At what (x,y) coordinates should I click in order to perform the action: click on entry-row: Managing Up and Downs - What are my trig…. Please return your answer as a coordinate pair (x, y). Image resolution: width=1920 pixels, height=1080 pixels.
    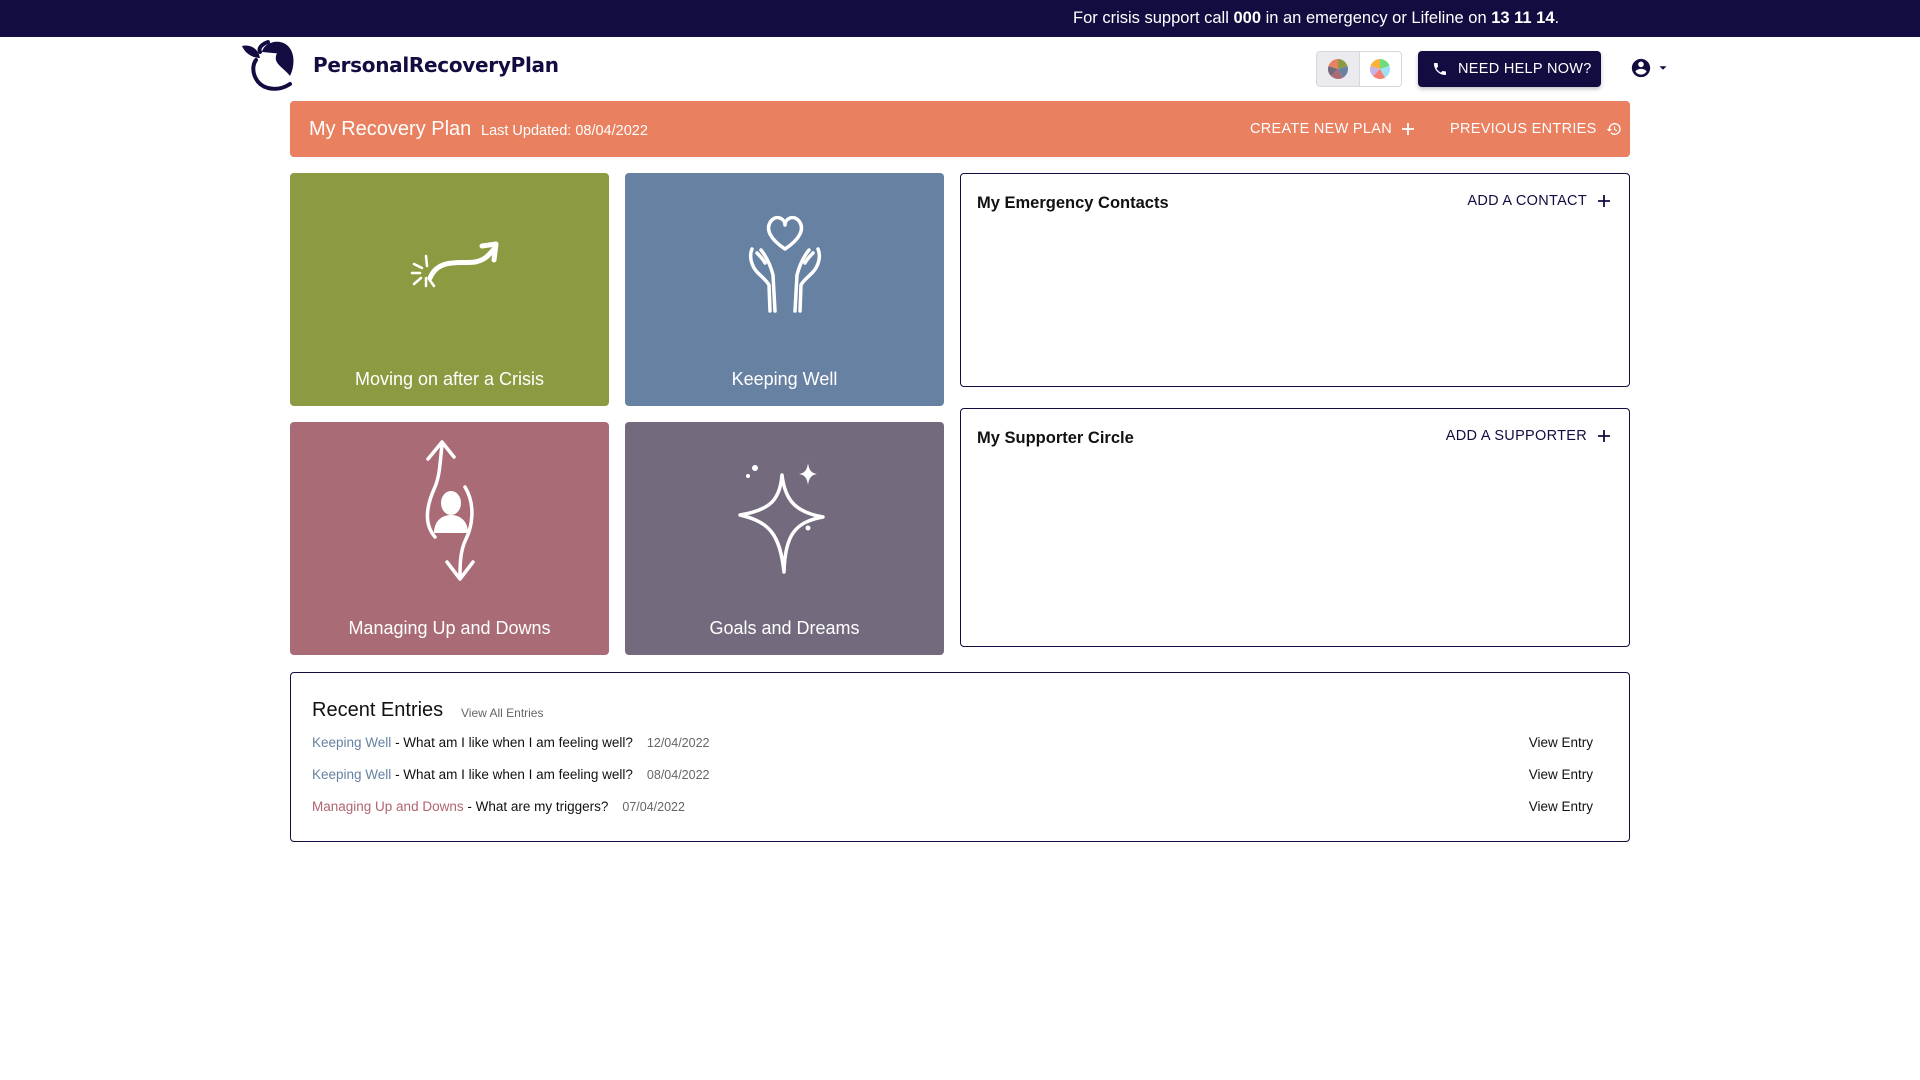
    Looking at the image, I should click on (952, 809).